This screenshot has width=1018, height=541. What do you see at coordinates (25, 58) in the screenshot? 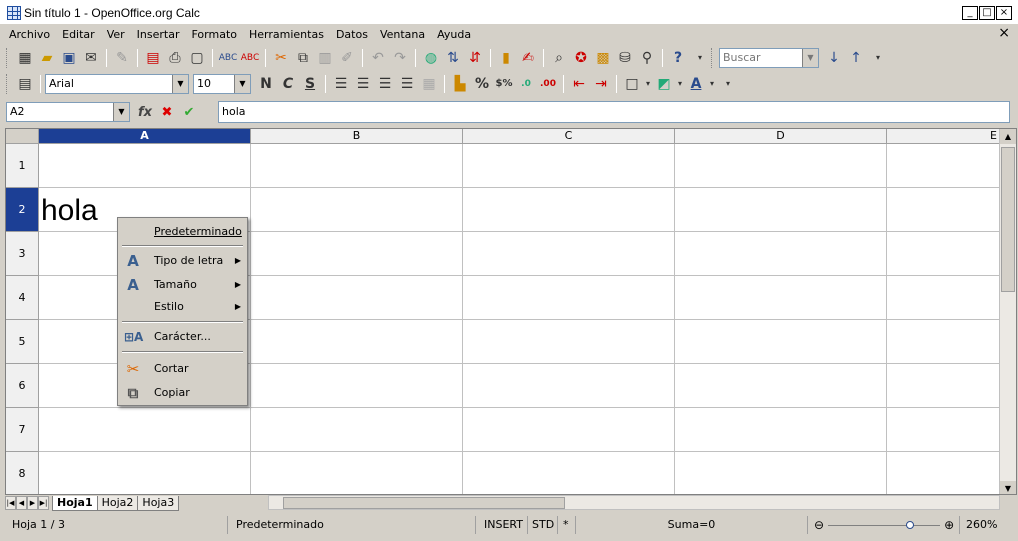
I see `new-document-icon: ▦` at bounding box center [25, 58].